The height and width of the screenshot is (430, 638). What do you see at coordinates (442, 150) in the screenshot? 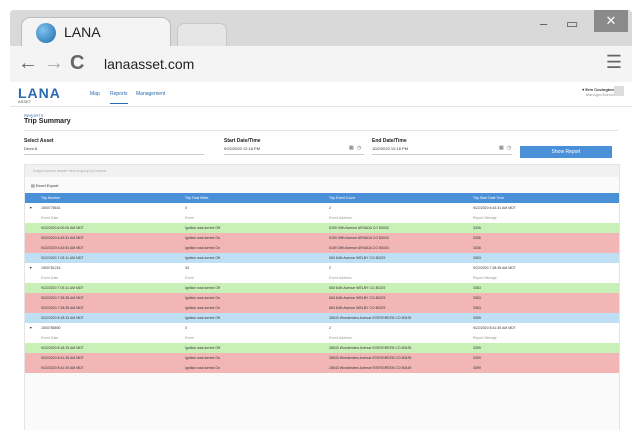
I see `end-date-input: 10/2/2020 12:16 PM` at bounding box center [442, 150].